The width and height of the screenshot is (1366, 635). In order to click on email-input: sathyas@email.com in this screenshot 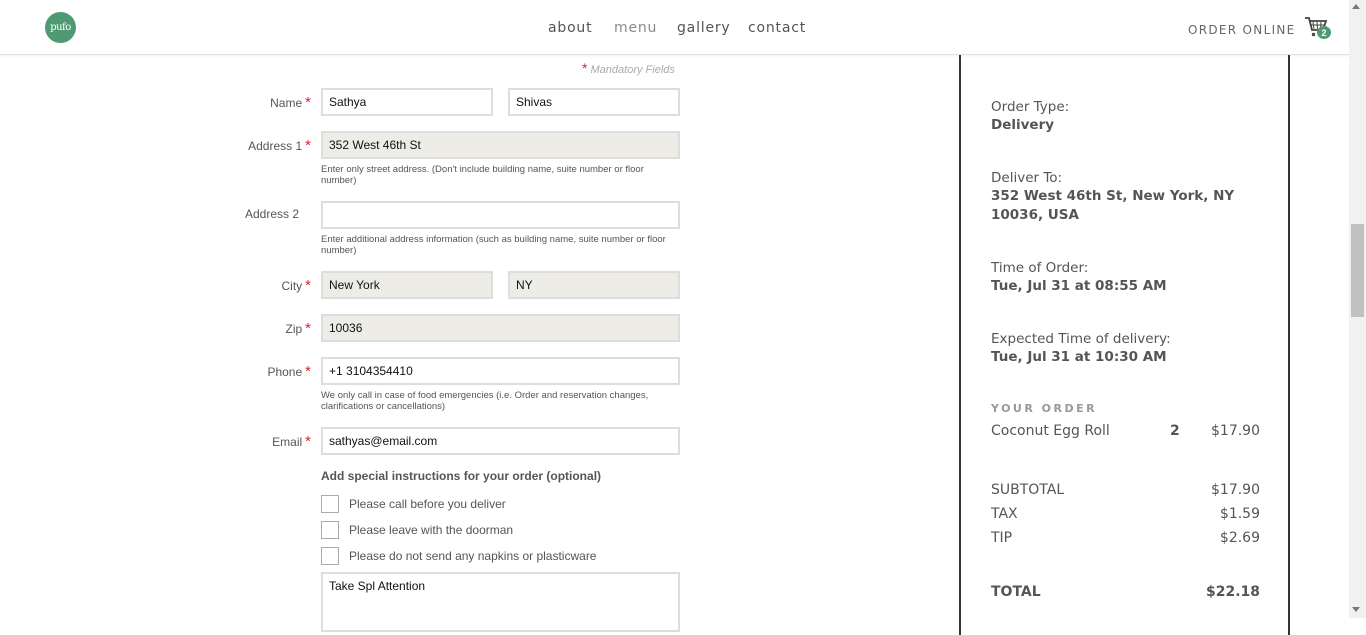, I will do `click(500, 441)`.